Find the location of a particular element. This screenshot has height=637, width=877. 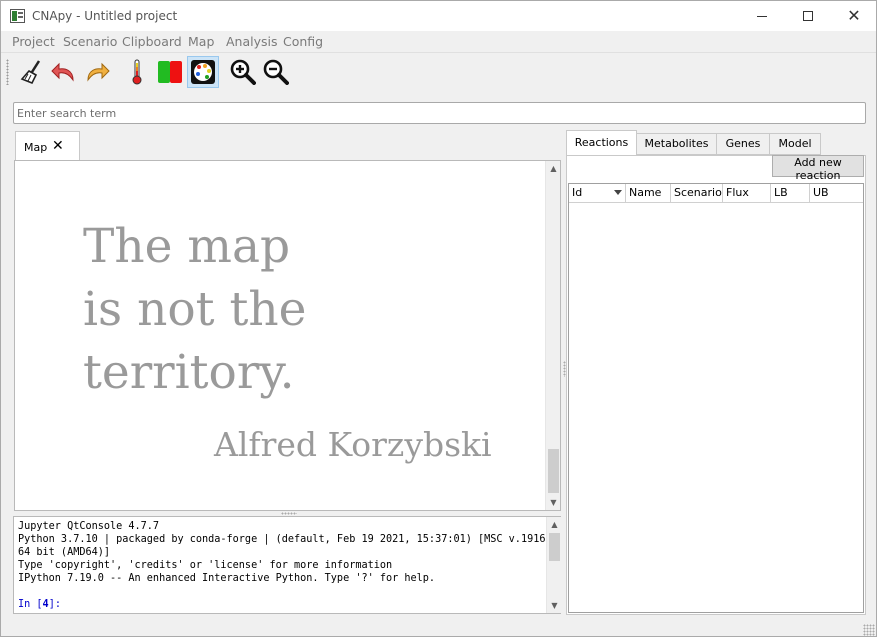

close-icon: ✕ is located at coordinates (854, 15).